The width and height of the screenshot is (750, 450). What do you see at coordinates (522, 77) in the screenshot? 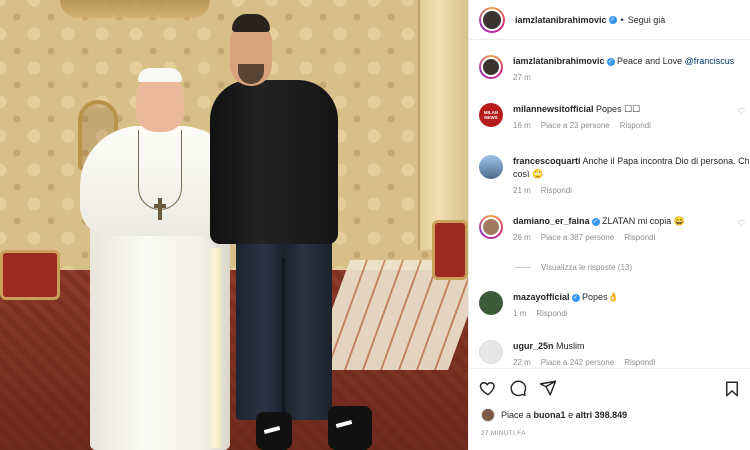
I see `caption-time: 27 m` at bounding box center [522, 77].